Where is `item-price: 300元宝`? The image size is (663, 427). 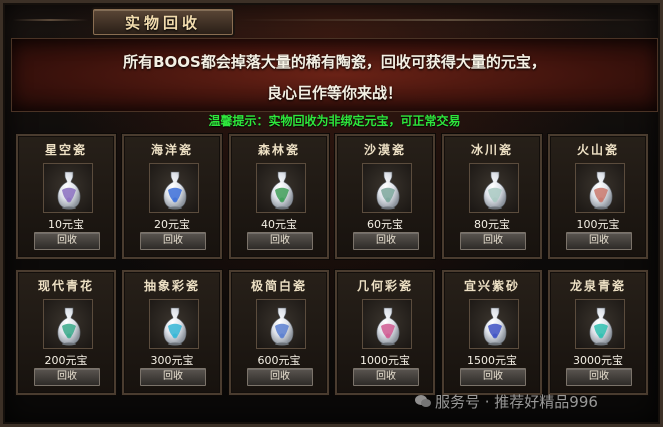
item-price: 300元宝 is located at coordinates (172, 360).